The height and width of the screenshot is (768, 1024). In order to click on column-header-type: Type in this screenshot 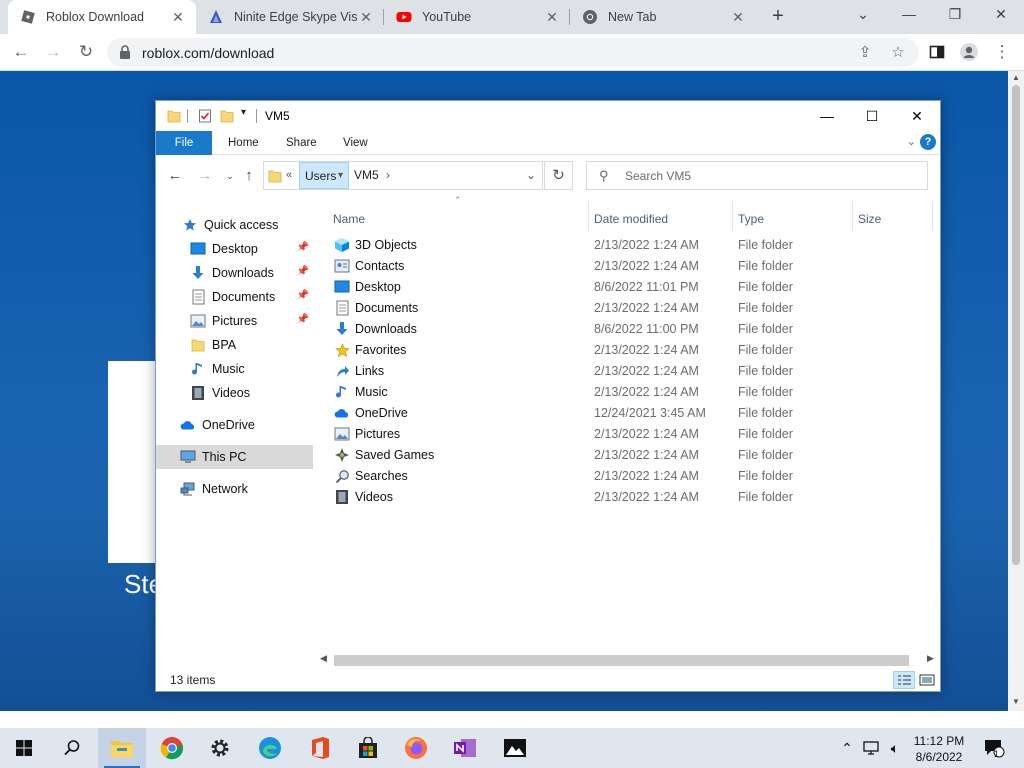, I will do `click(751, 219)`.